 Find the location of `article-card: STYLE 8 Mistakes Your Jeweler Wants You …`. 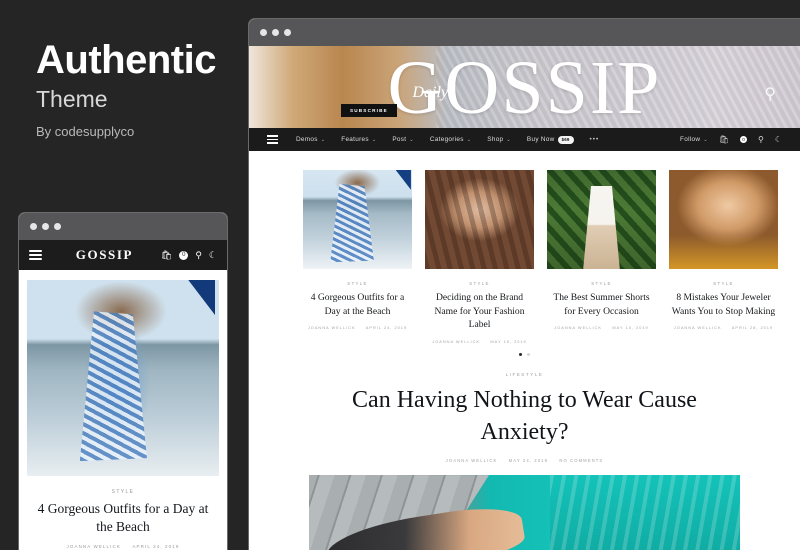

article-card: STYLE 8 Mistakes Your Jeweler Wants You … is located at coordinates (723, 257).